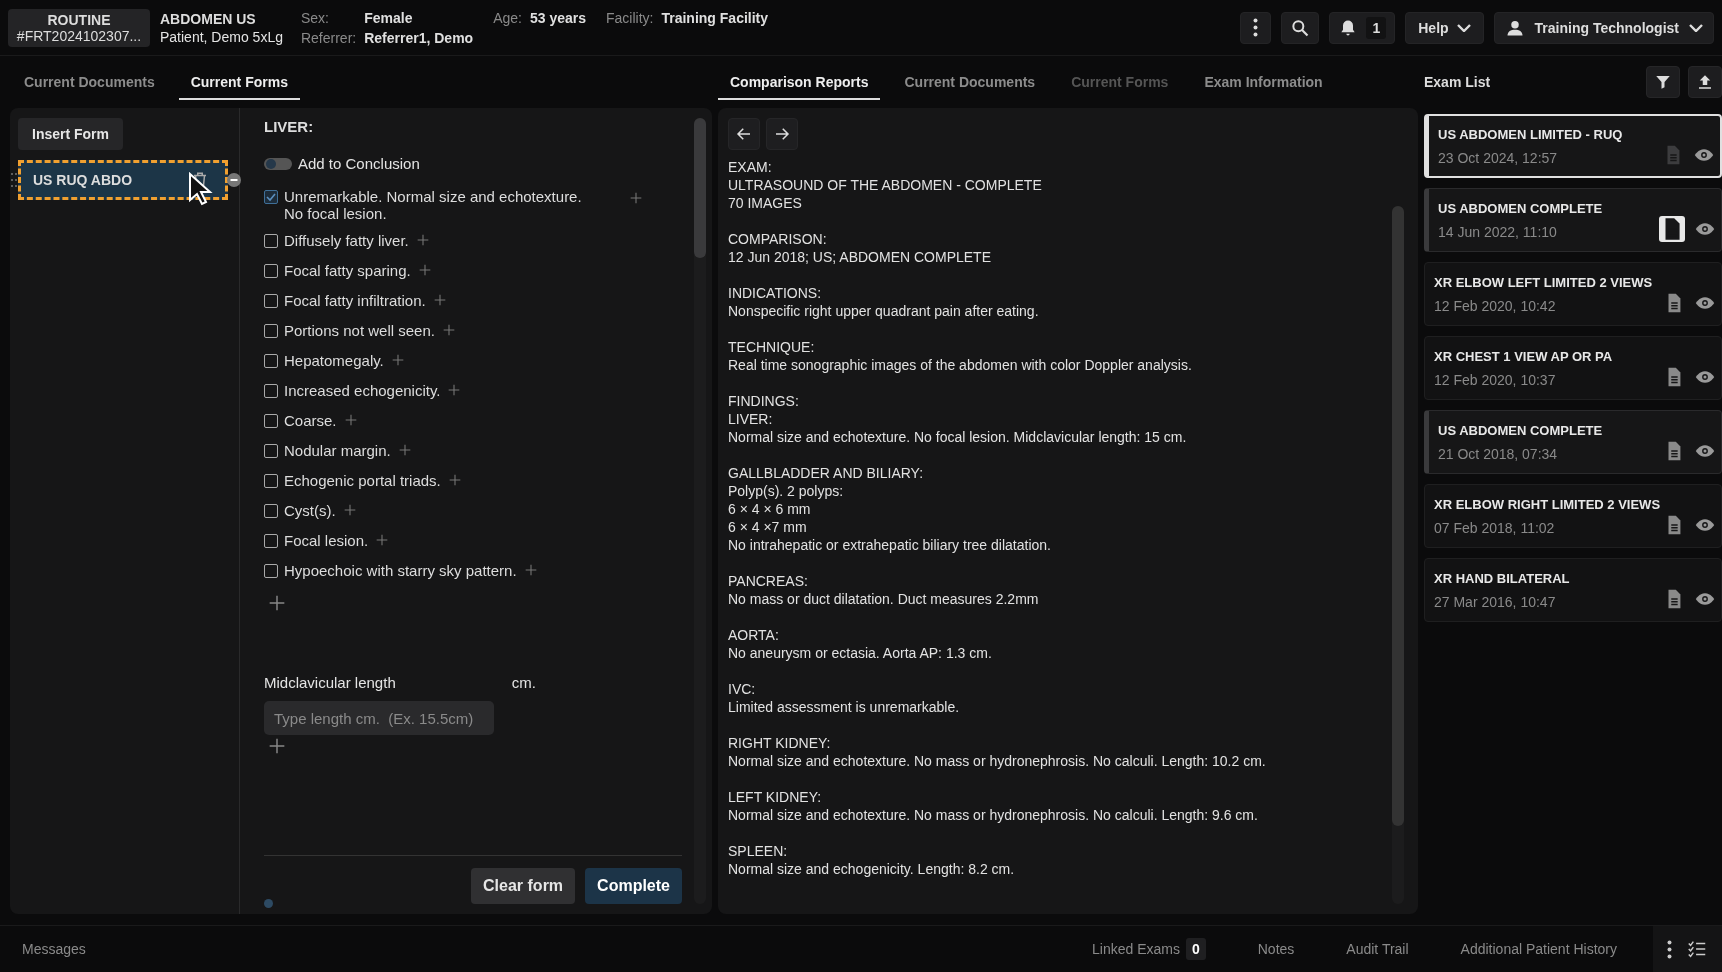 The height and width of the screenshot is (972, 1722). What do you see at coordinates (278, 163) in the screenshot?
I see `conclusion-toggle` at bounding box center [278, 163].